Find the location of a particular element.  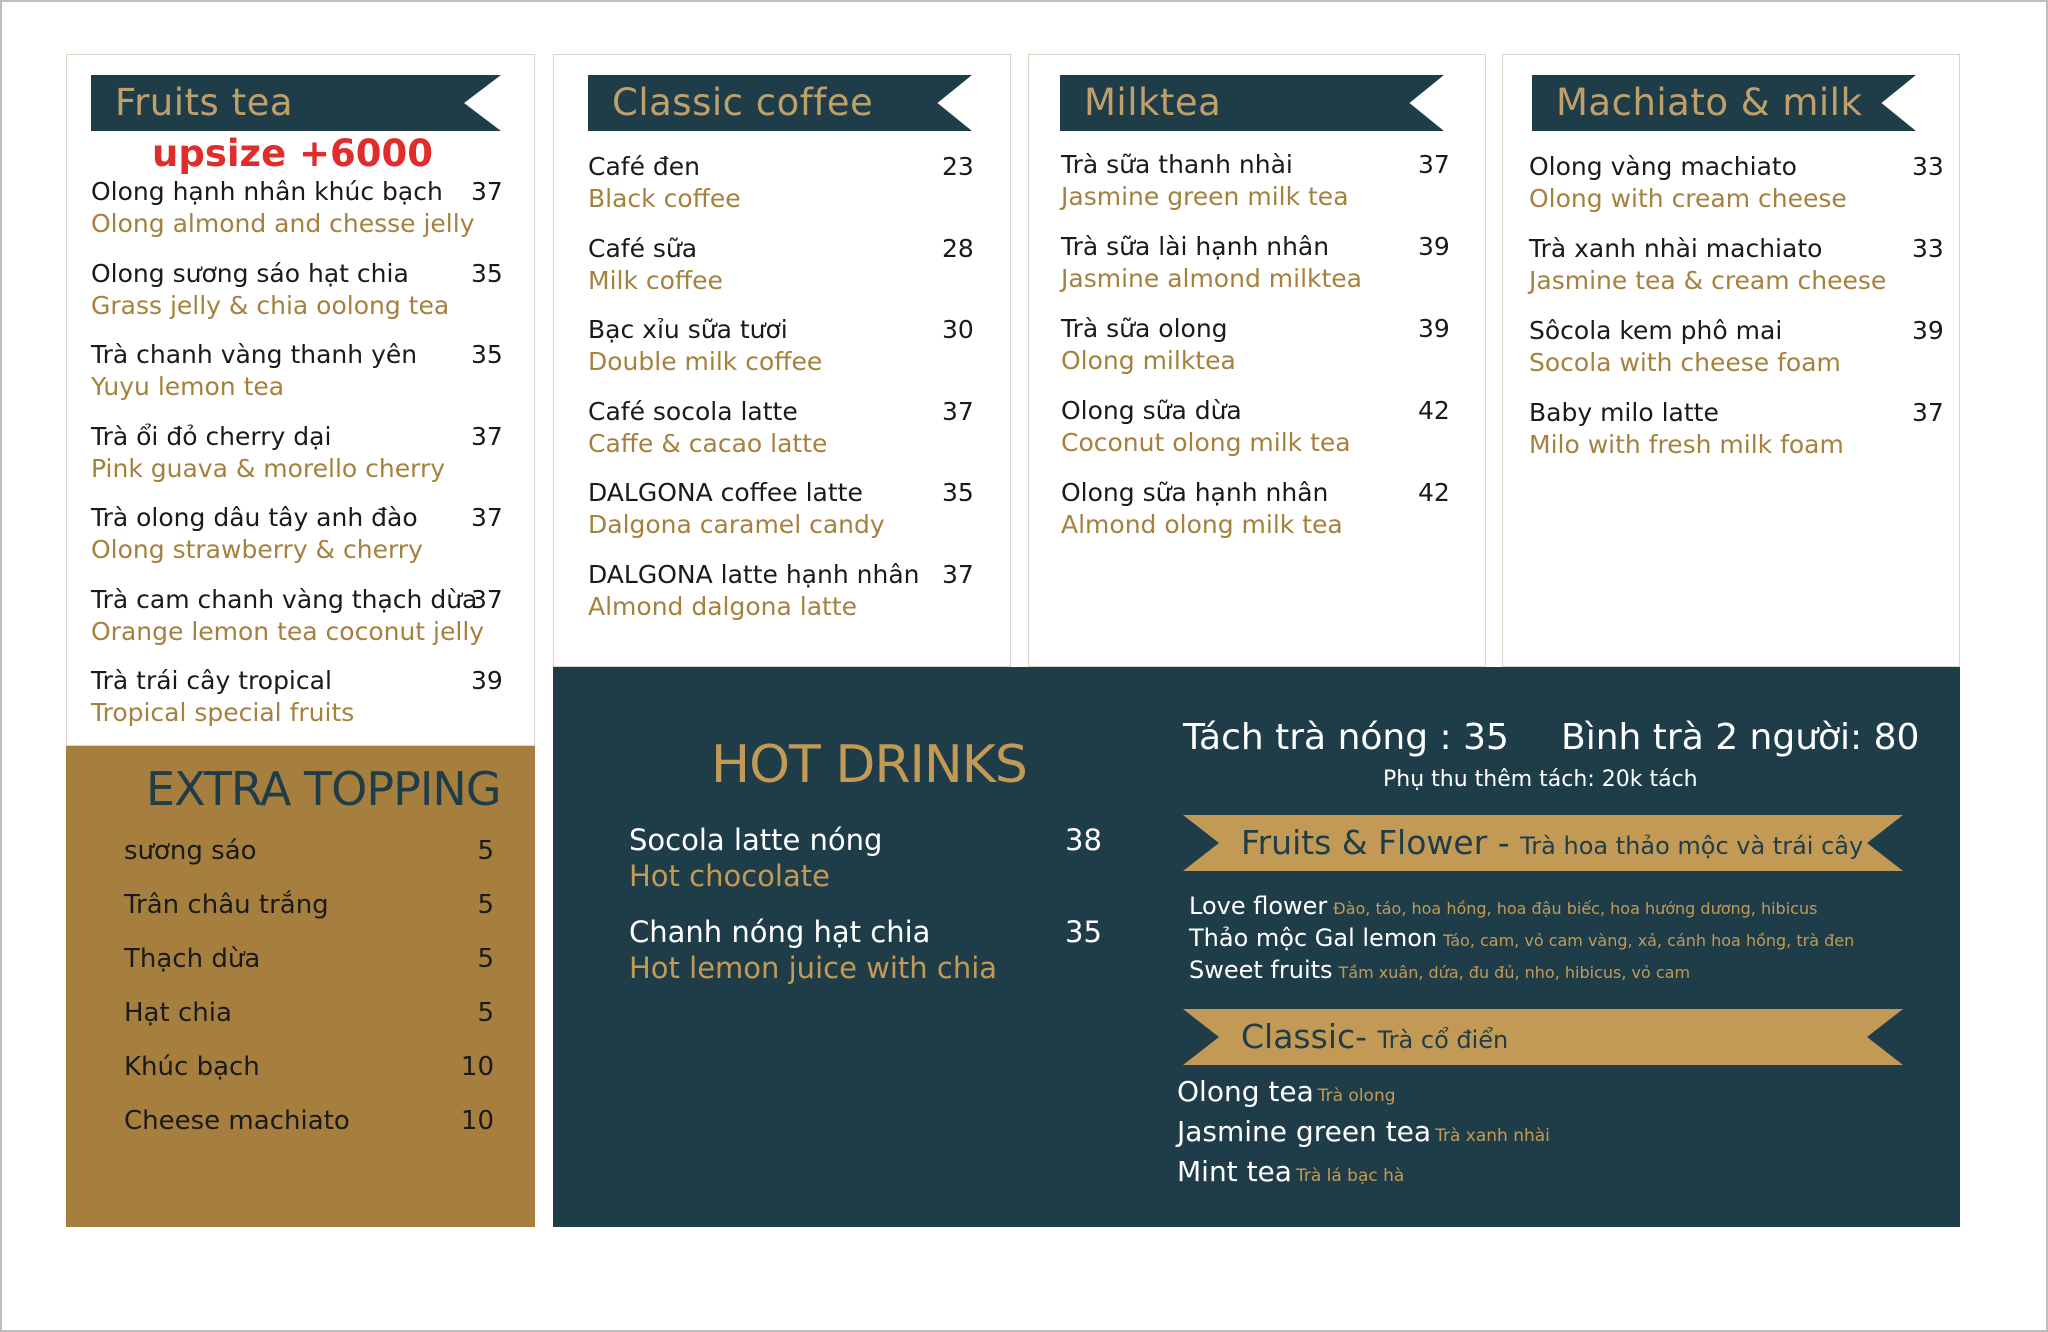

classic-tea-band: Classic- Trà cổ điển is located at coordinates (1543, 1037).